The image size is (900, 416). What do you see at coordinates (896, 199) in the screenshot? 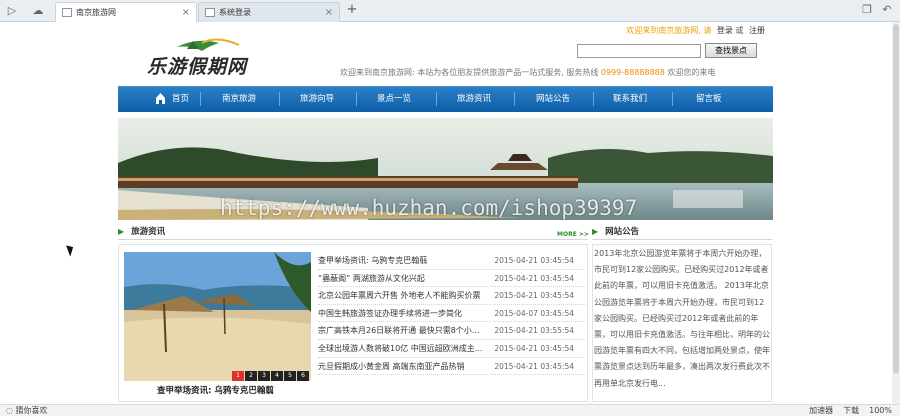
I see `scrollbar-thumb` at bounding box center [896, 199].